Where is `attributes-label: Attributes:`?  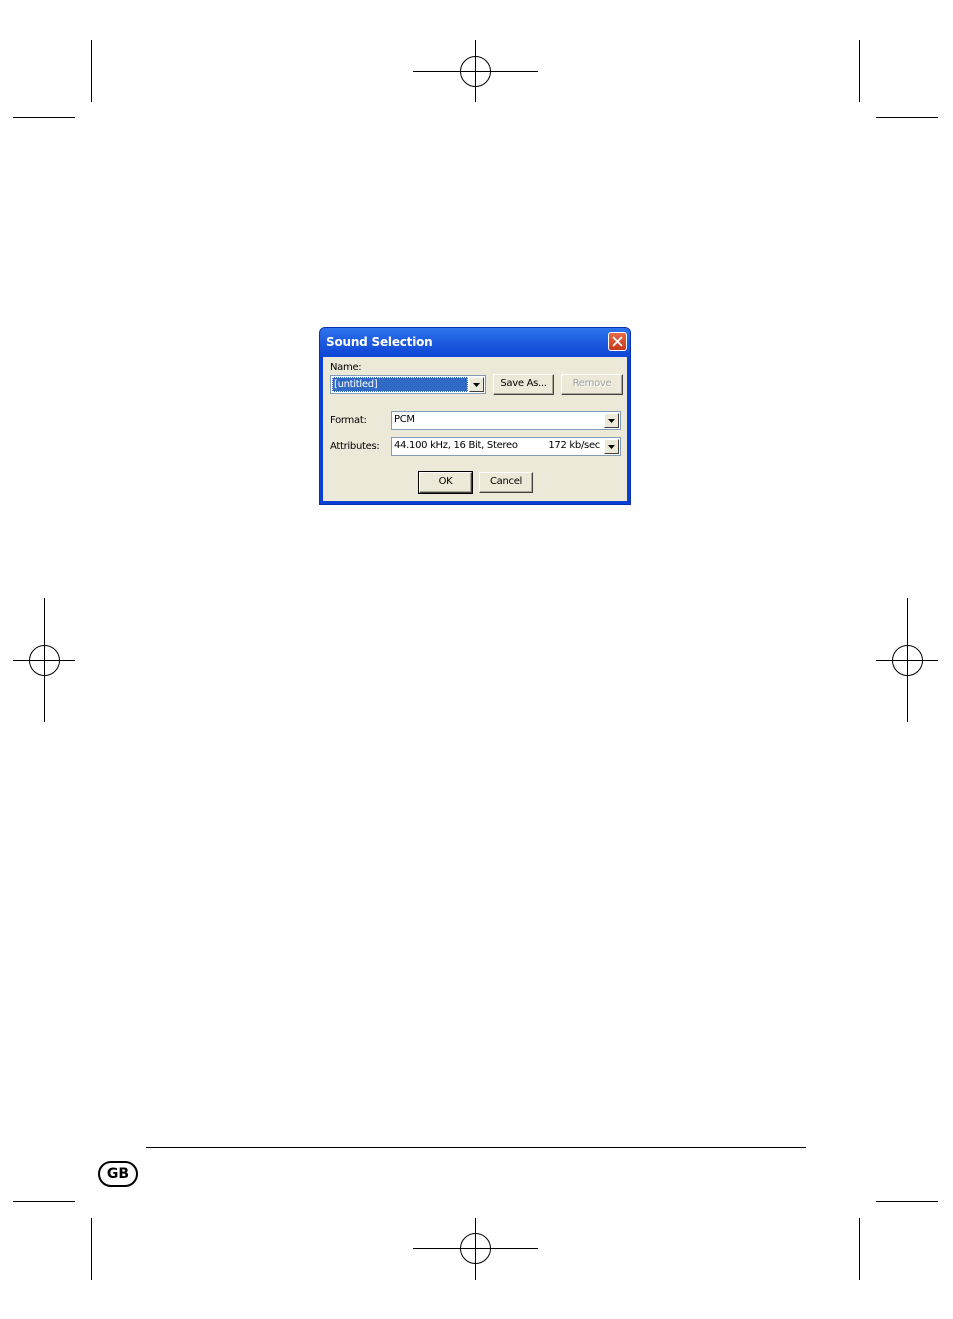 attributes-label: Attributes: is located at coordinates (355, 446).